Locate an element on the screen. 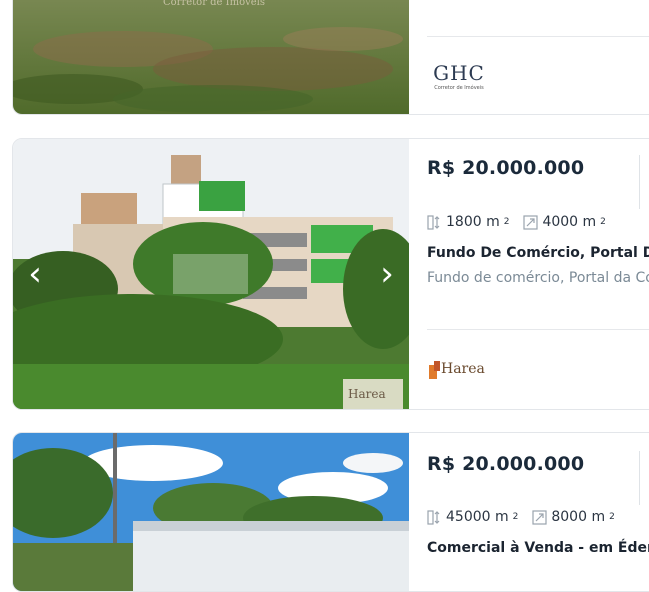 The image size is (649, 592). area-built-value: 8000 m is located at coordinates (578, 517).